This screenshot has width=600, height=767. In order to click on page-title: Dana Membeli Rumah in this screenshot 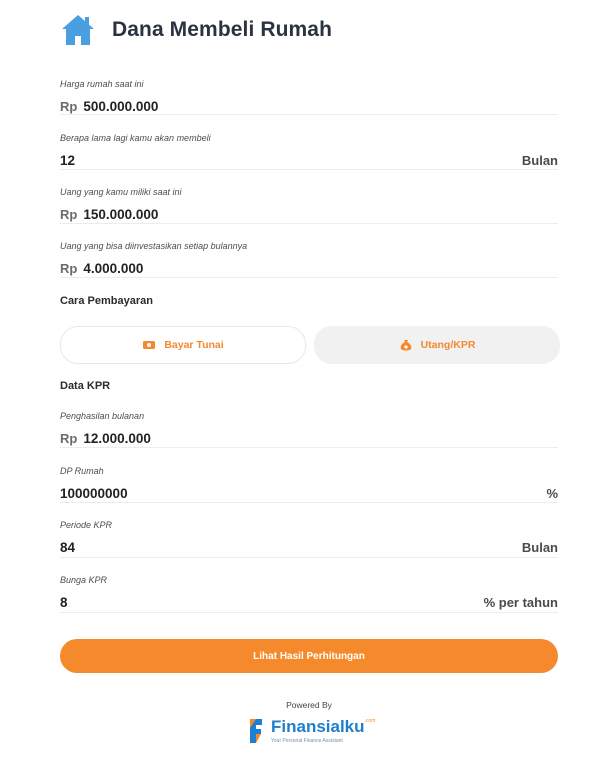, I will do `click(222, 29)`.